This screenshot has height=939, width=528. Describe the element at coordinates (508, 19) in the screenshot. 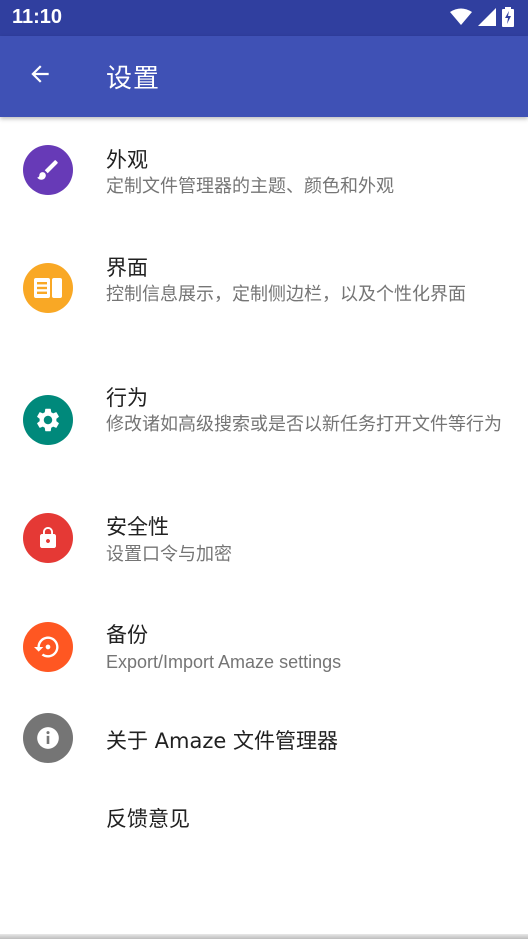

I see `battery-icon` at that location.